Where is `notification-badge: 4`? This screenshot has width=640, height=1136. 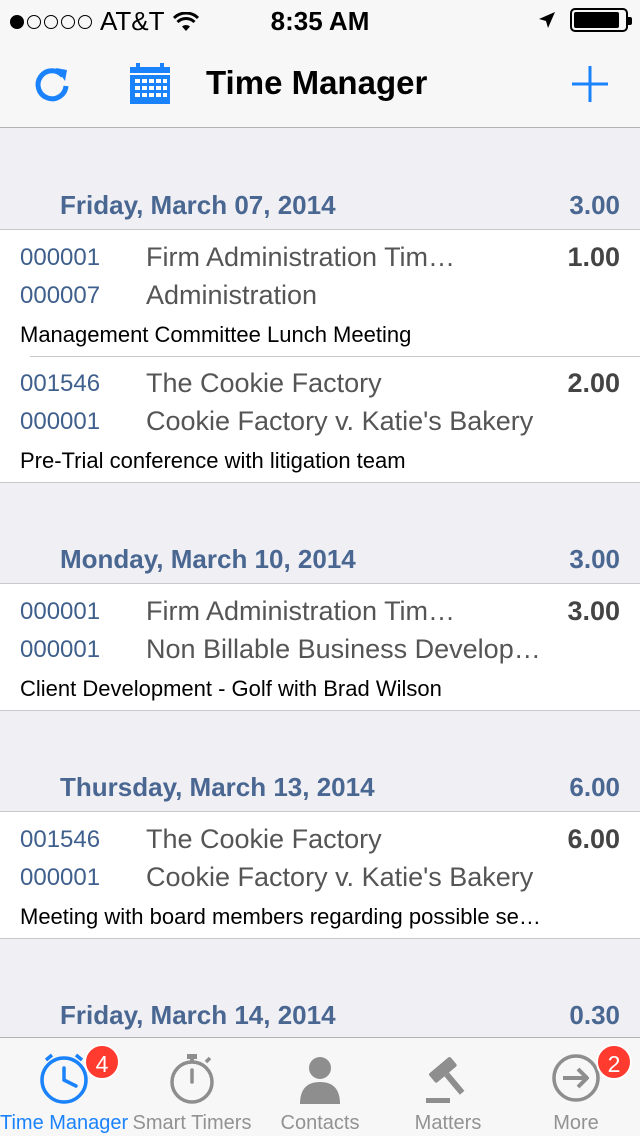 notification-badge: 4 is located at coordinates (102, 1062).